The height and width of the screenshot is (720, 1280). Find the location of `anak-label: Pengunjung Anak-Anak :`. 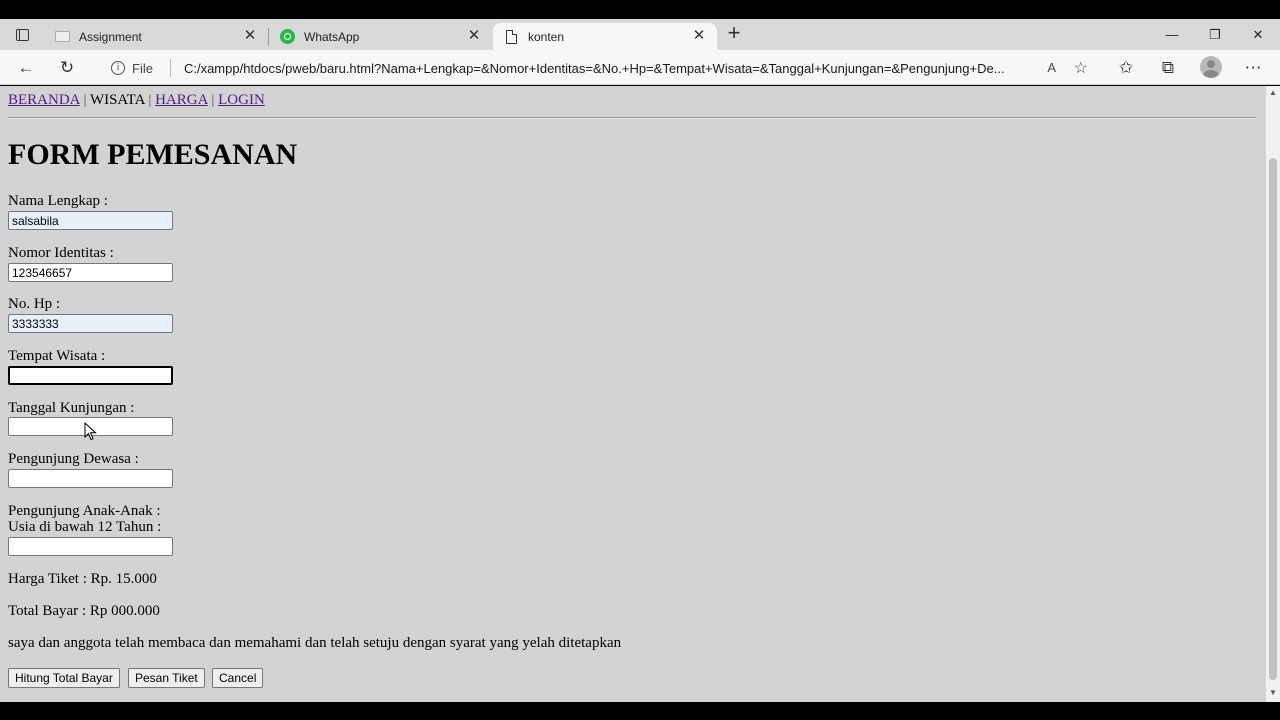

anak-label: Pengunjung Anak-Anak : is located at coordinates (84, 511).